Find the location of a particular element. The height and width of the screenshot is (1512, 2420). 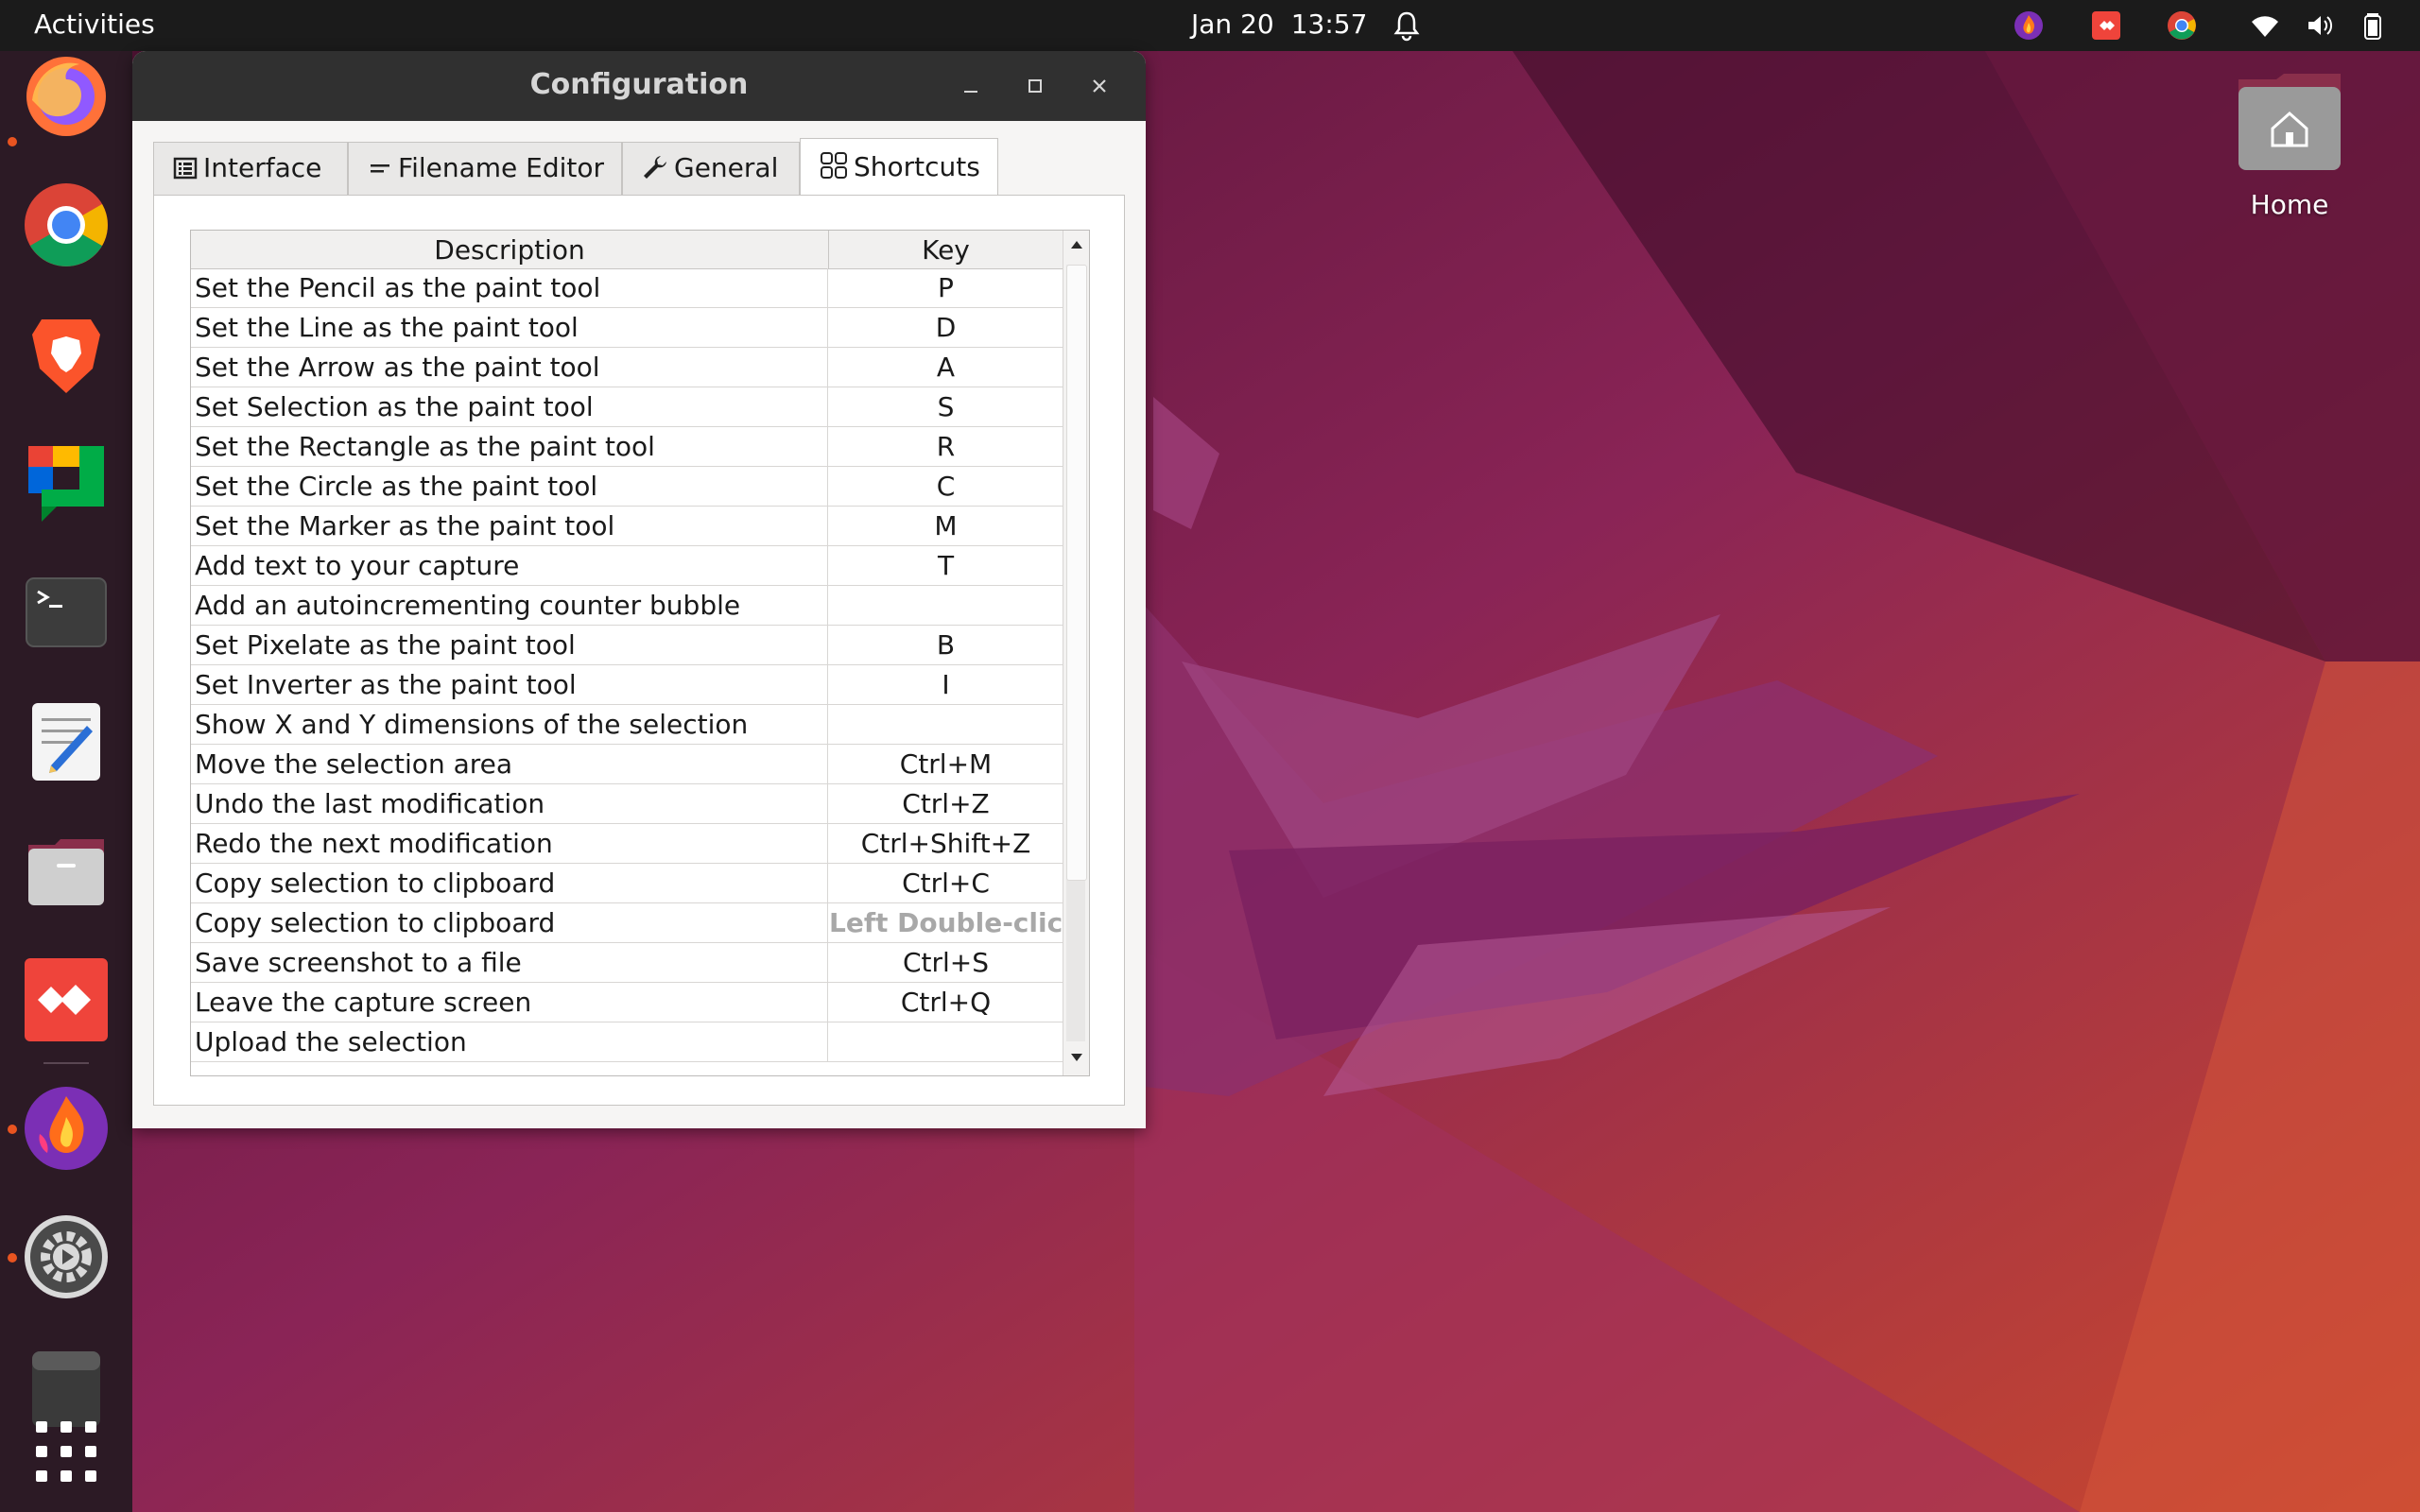

window-title: Configuration is located at coordinates (639, 84).